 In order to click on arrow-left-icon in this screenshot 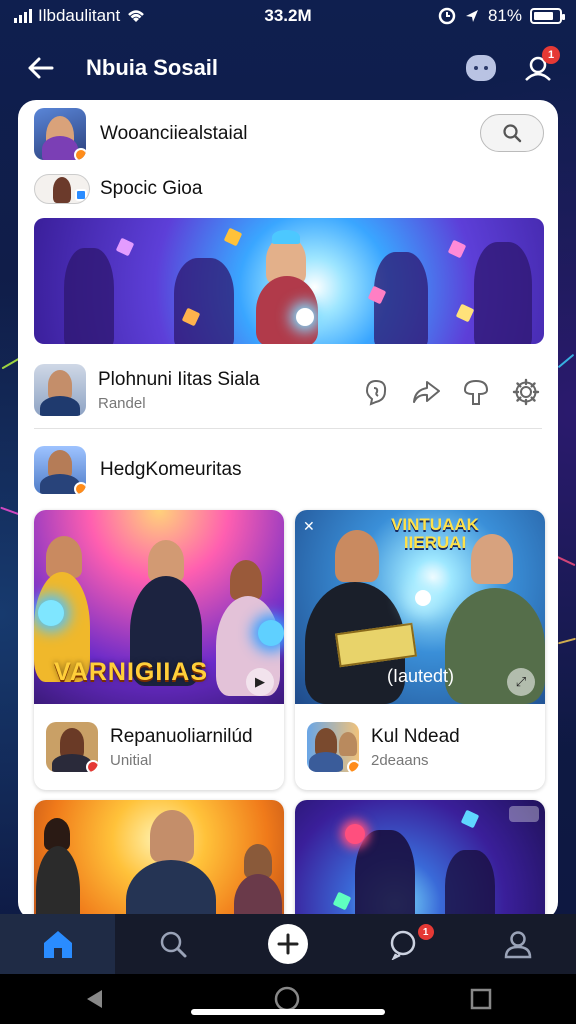, I will do `click(41, 68)`.